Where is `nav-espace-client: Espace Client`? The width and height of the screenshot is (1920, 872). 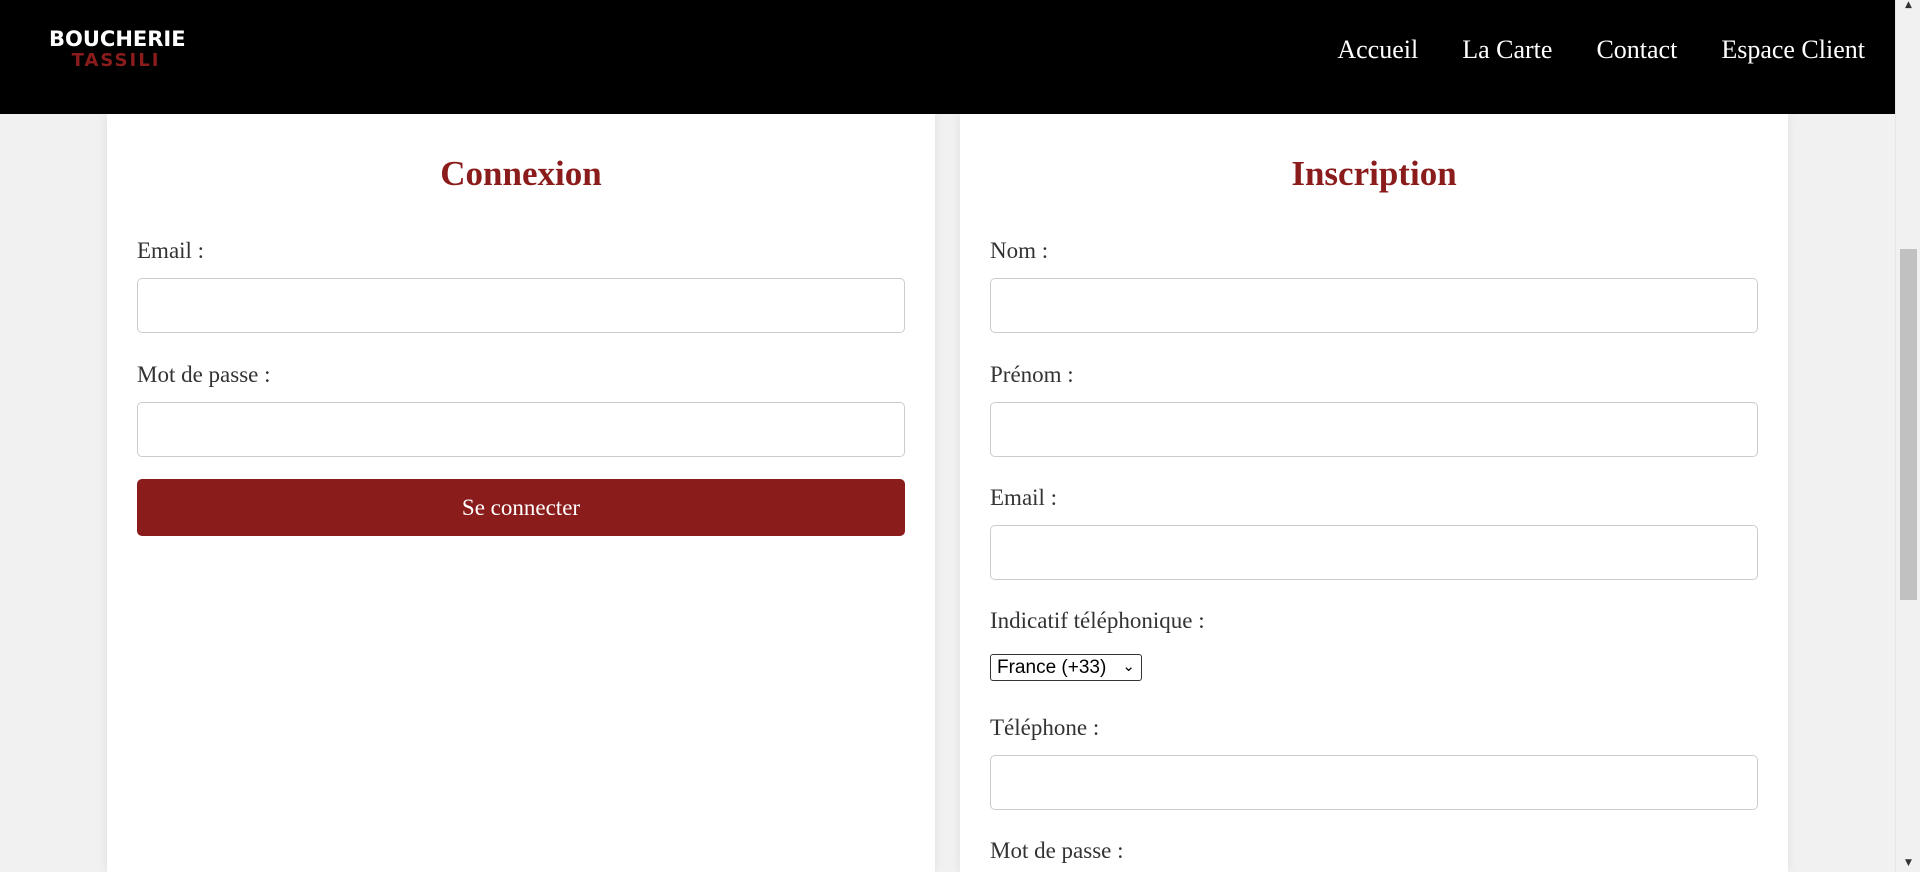 nav-espace-client: Espace Client is located at coordinates (1793, 50).